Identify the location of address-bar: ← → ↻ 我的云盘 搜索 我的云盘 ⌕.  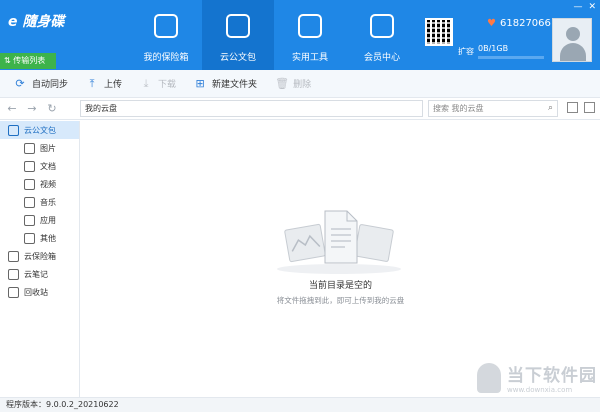
(300, 109).